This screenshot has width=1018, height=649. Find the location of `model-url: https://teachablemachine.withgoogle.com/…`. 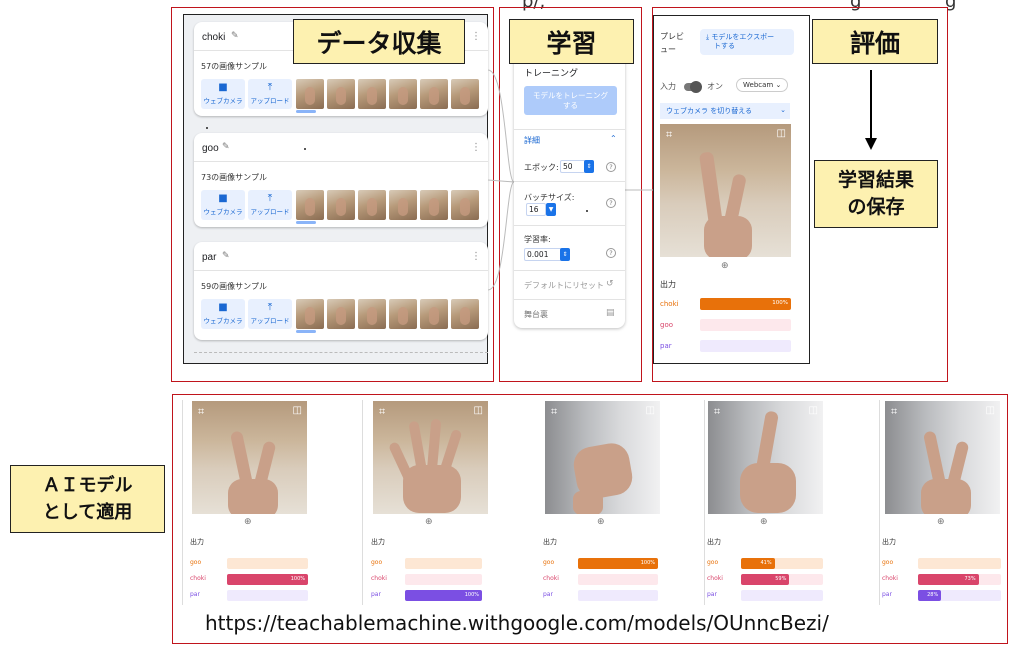

model-url: https://teachablemachine.withgoogle.com/… is located at coordinates (517, 623).